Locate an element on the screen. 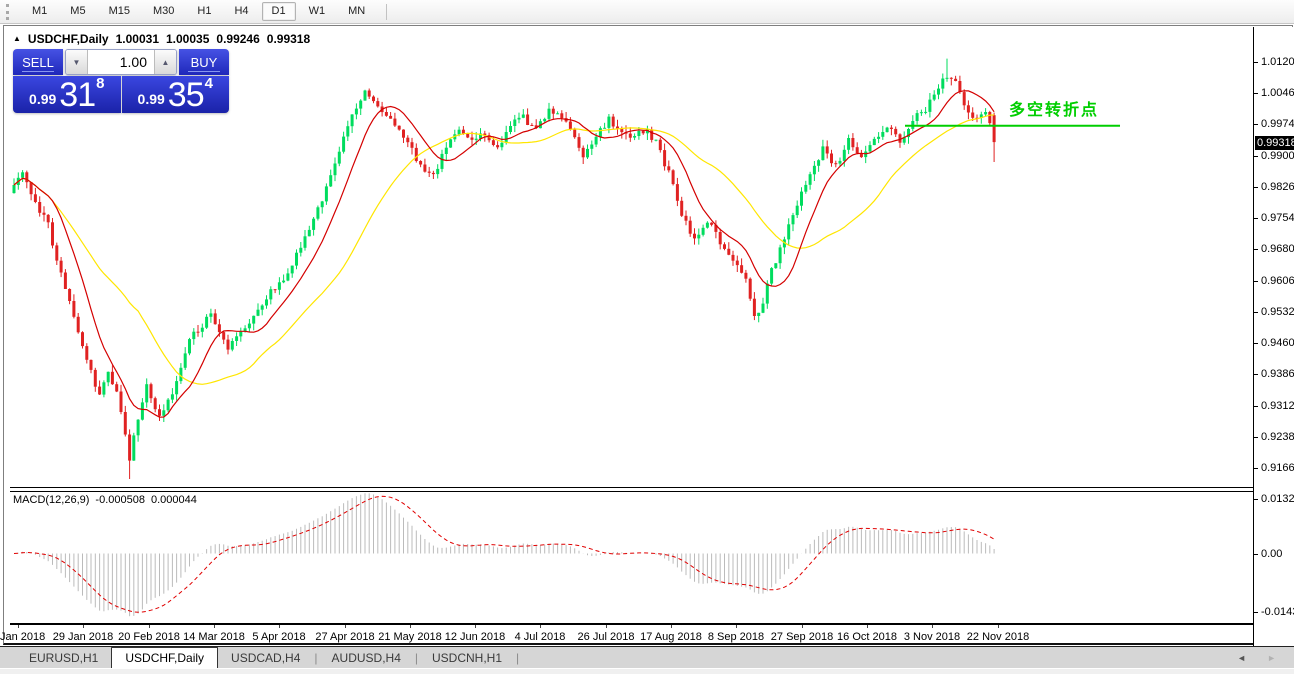  toolbar-grip is located at coordinates (9, 11).